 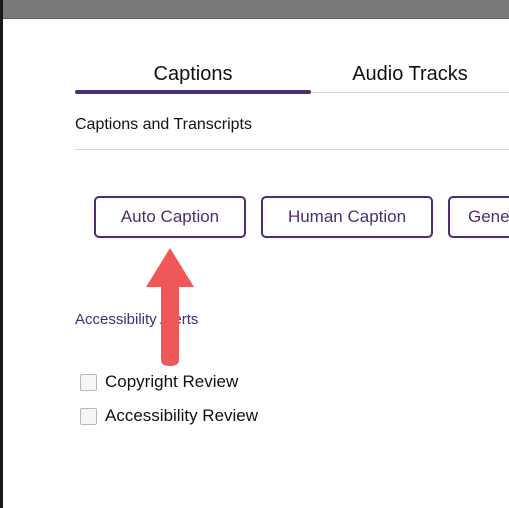 What do you see at coordinates (181, 416) in the screenshot?
I see `accessibility-review-label: Accessibility Review` at bounding box center [181, 416].